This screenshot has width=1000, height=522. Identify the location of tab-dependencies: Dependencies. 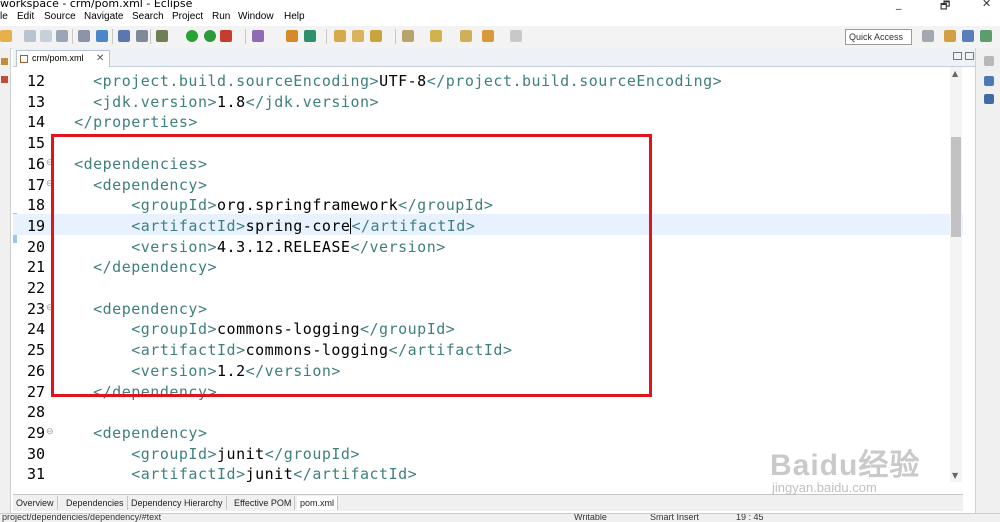
(95, 503).